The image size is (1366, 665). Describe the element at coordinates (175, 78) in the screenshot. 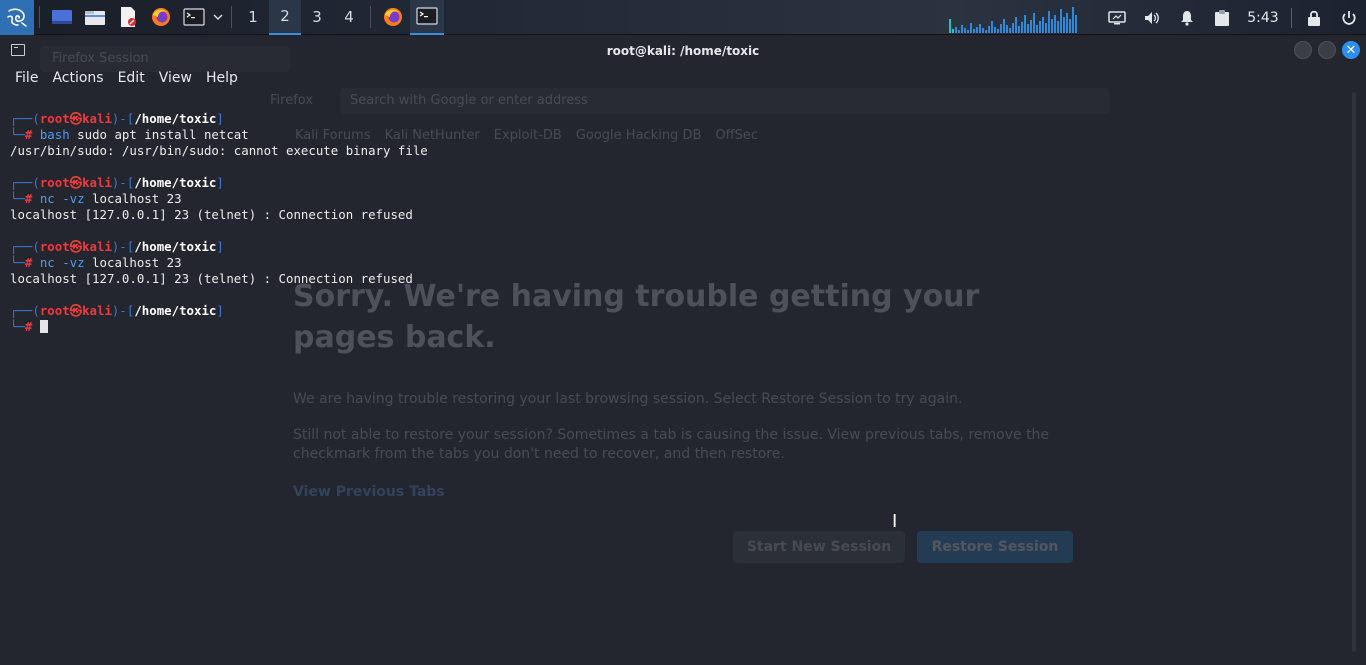

I see `menu-view: View` at that location.